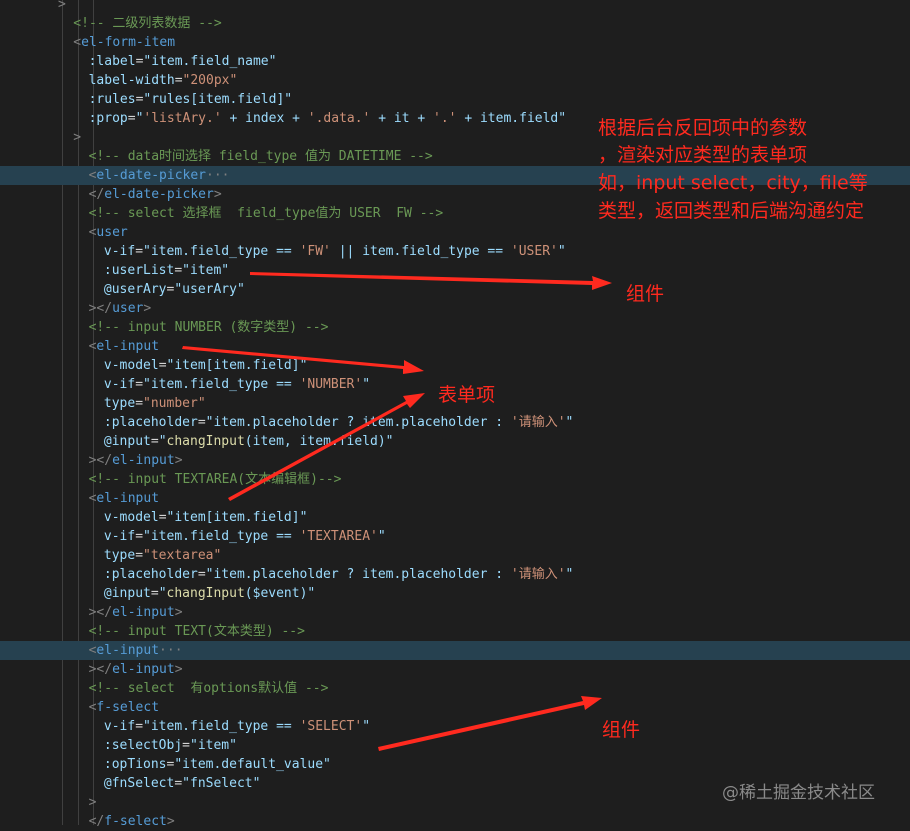 The image size is (910, 831). What do you see at coordinates (431, 281) in the screenshot?
I see `arrow-to-component-top` at bounding box center [431, 281].